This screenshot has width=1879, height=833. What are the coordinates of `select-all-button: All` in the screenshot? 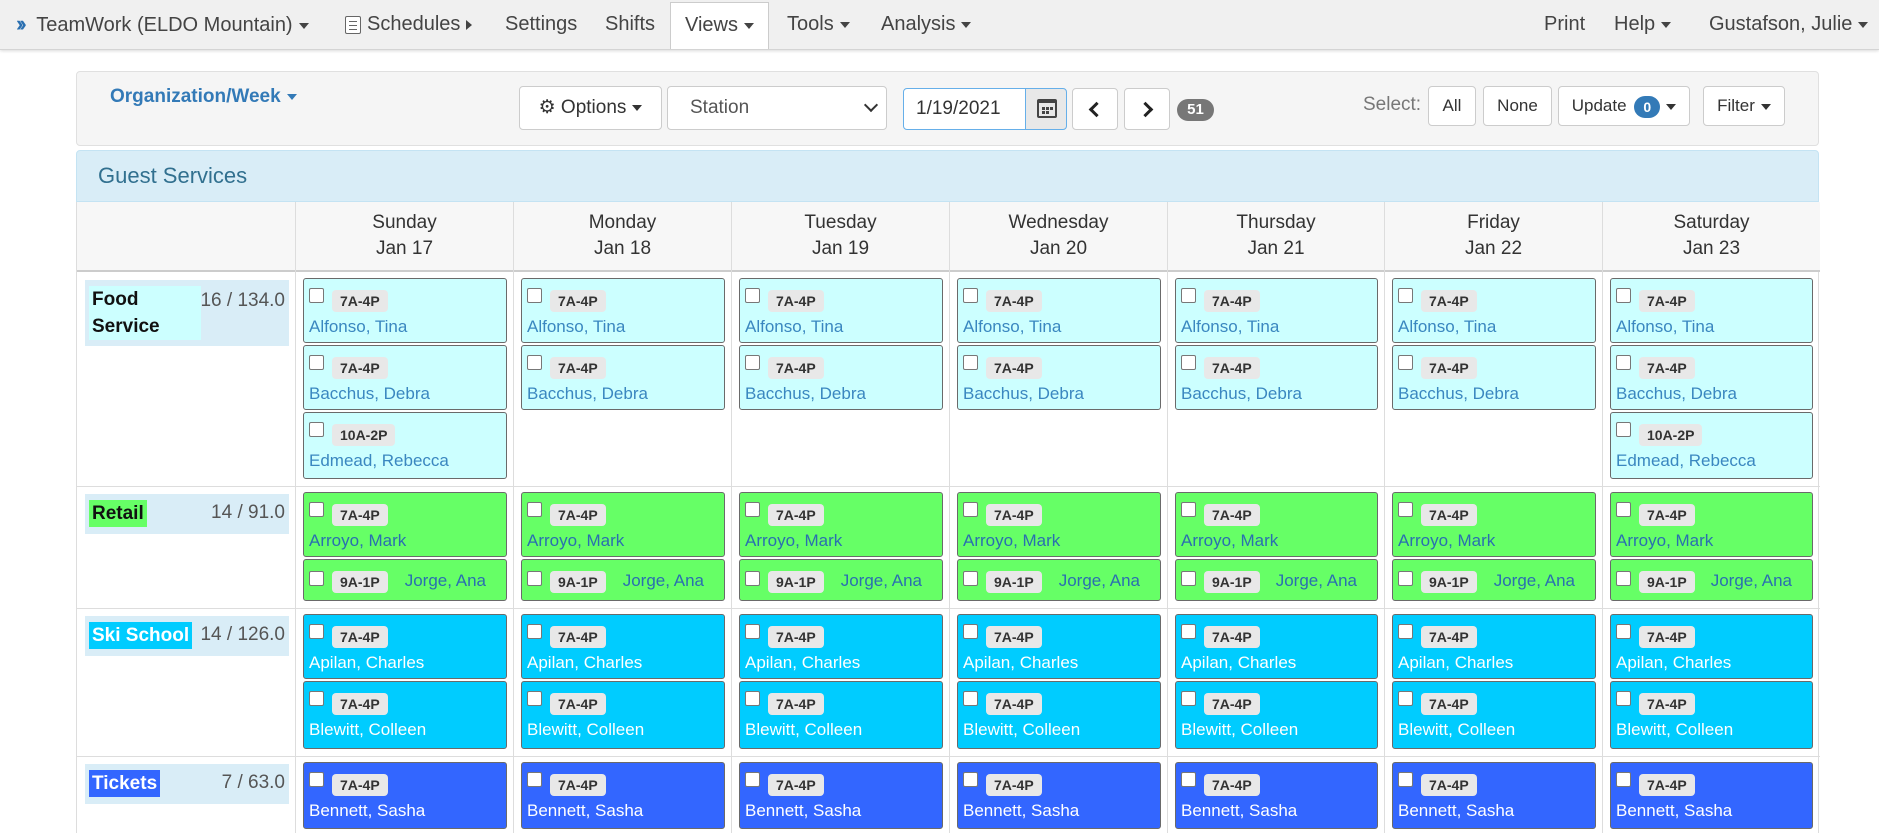 It's located at (1452, 106).